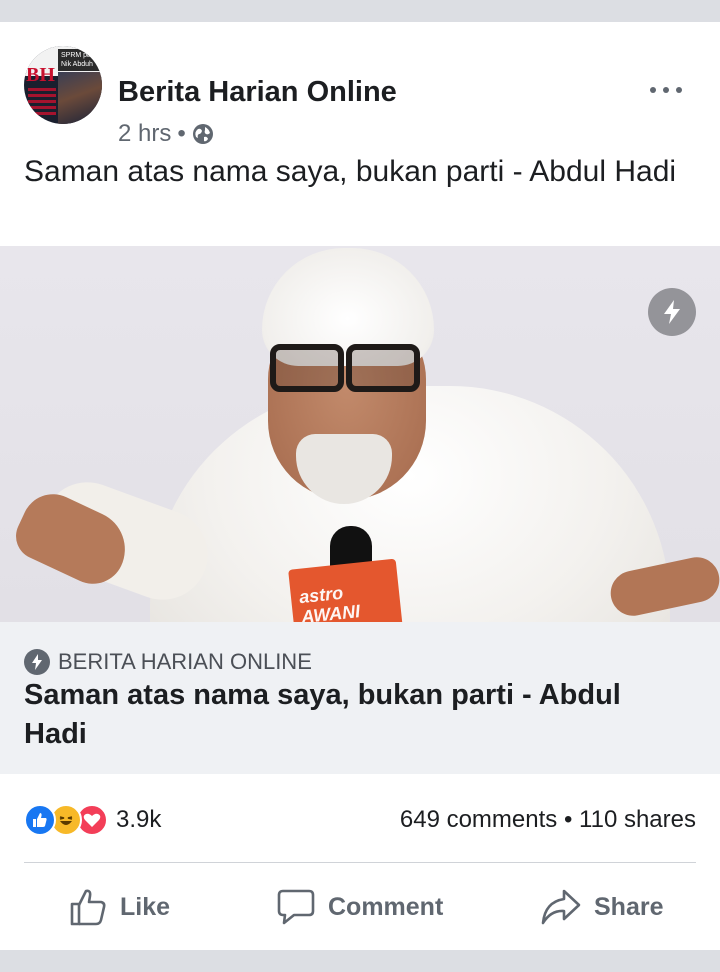  What do you see at coordinates (203, 134) in the screenshot?
I see `globe-icon` at bounding box center [203, 134].